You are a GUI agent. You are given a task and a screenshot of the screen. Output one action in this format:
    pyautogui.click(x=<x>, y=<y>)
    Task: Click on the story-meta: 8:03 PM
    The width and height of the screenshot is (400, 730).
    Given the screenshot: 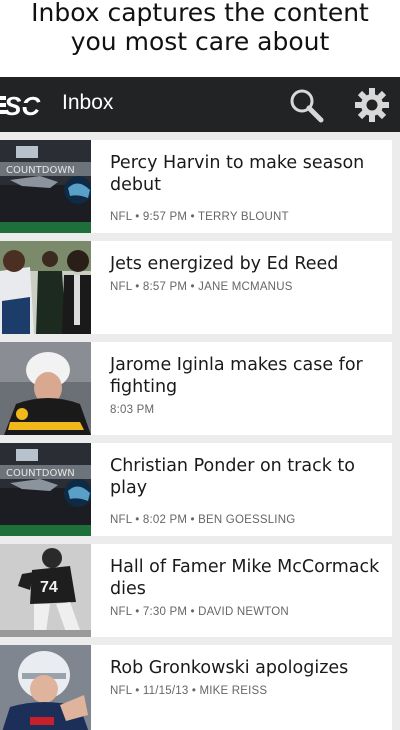 What is the action you would take?
    pyautogui.click(x=132, y=410)
    